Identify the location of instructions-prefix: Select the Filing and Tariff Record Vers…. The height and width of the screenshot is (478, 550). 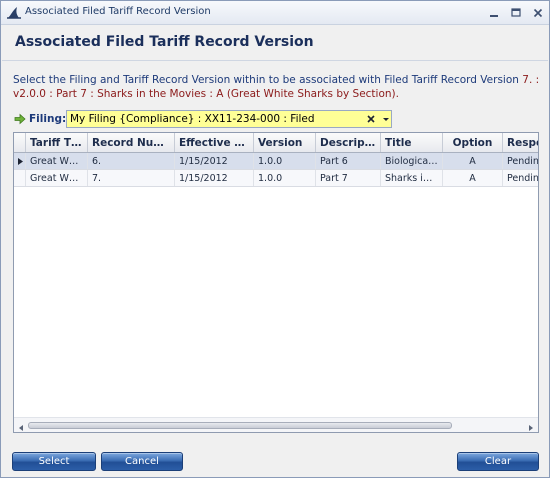
(266, 80).